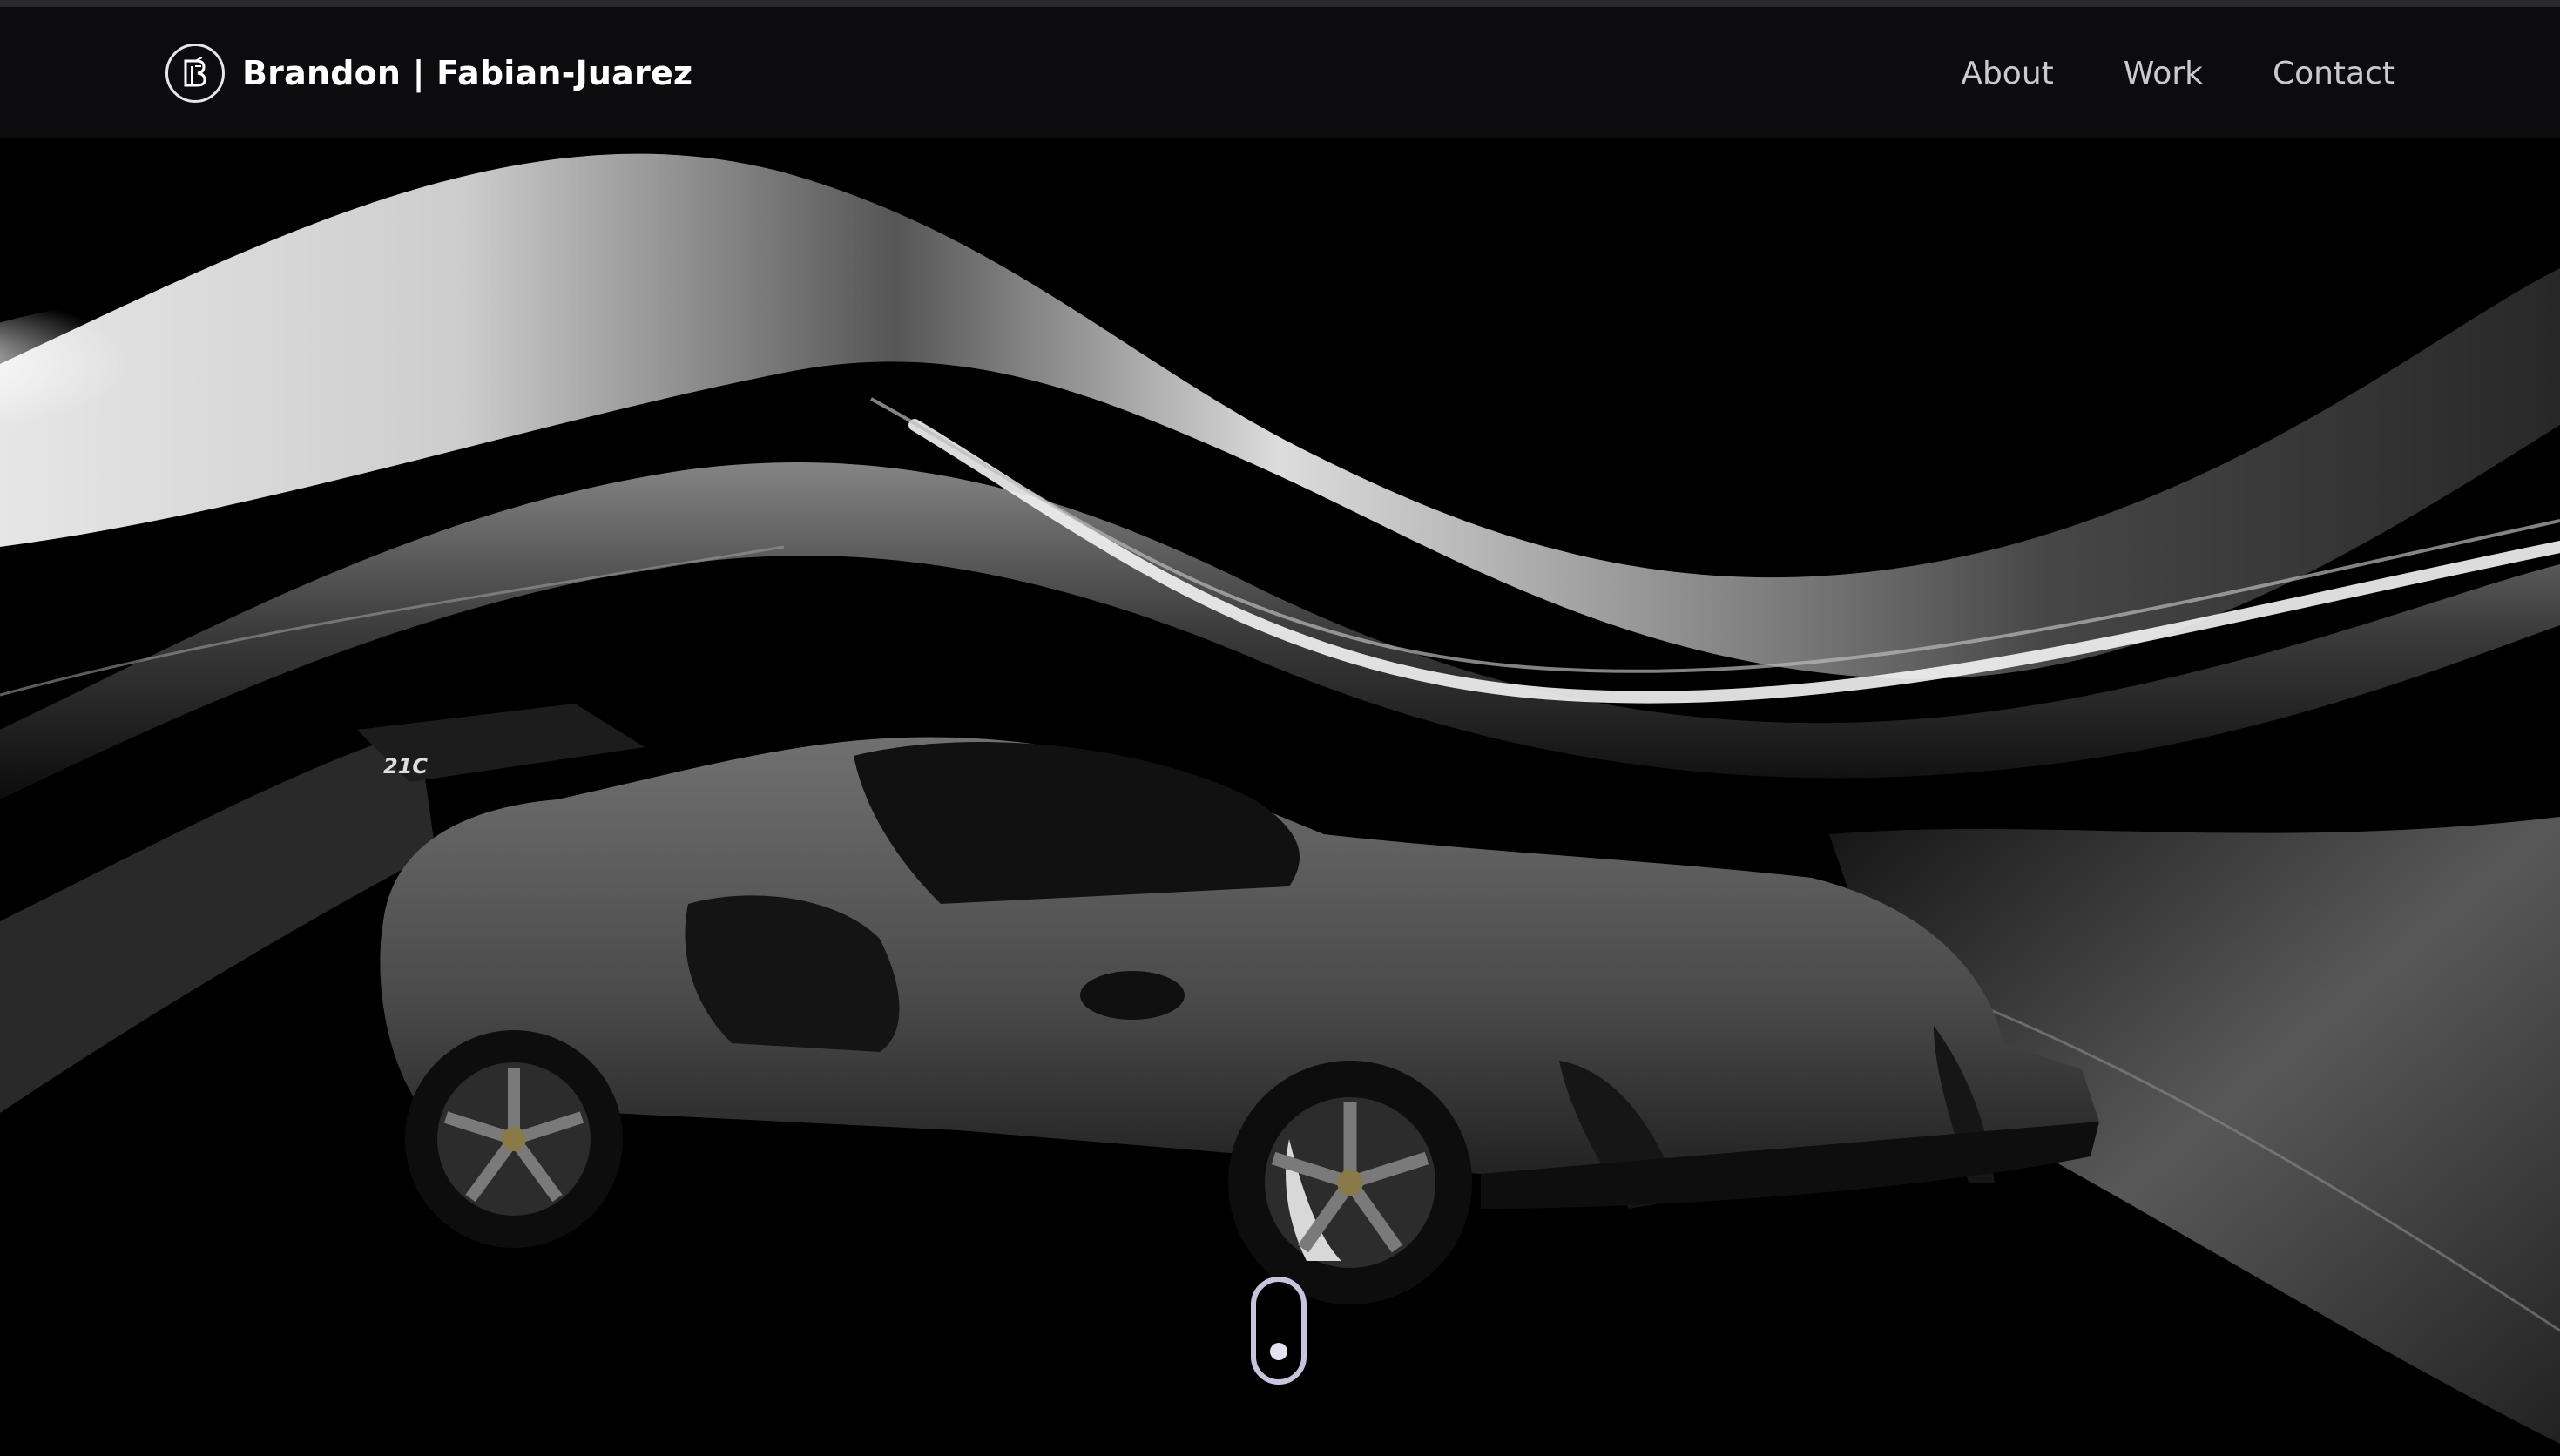  I want to click on scroll-dot, so click(1278, 1351).